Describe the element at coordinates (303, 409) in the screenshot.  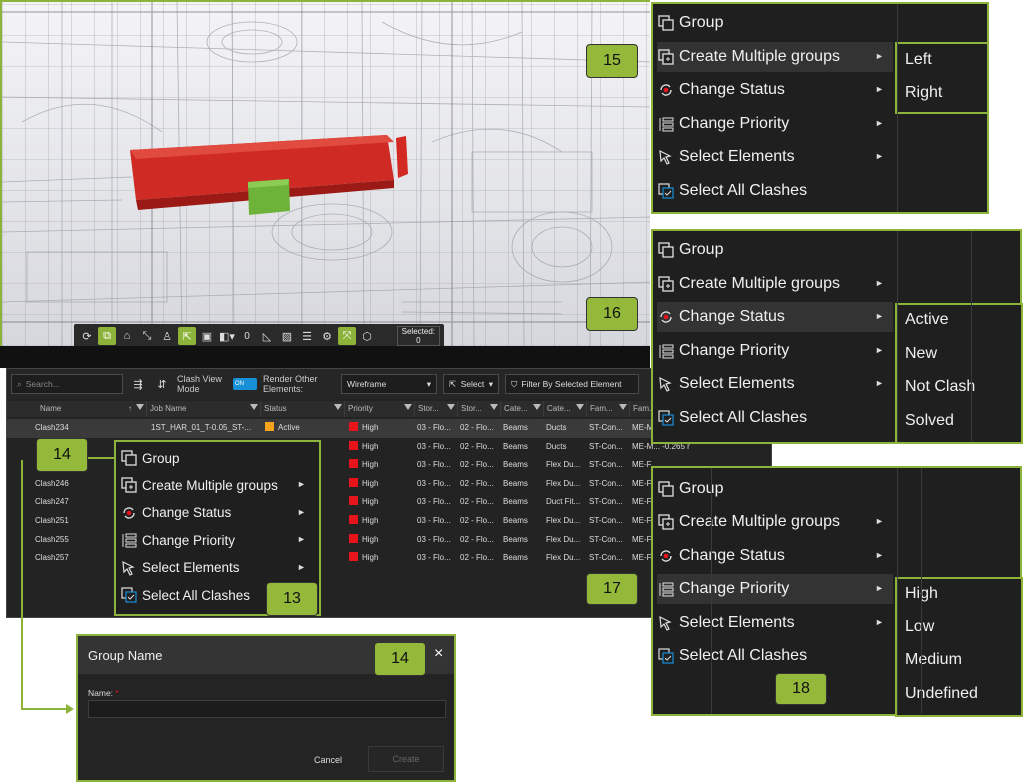
I see `col-status: Status` at that location.